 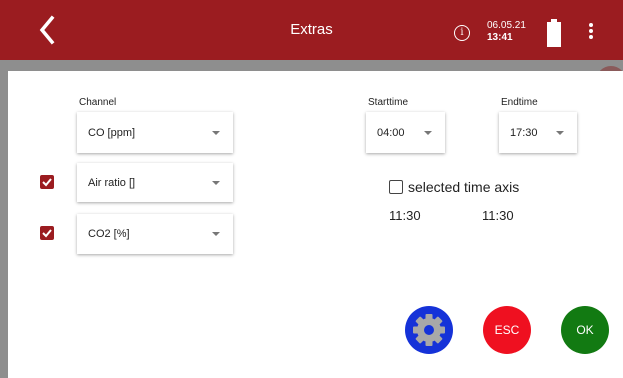 What do you see at coordinates (498, 215) in the screenshot?
I see `axis-end-time: 11:30` at bounding box center [498, 215].